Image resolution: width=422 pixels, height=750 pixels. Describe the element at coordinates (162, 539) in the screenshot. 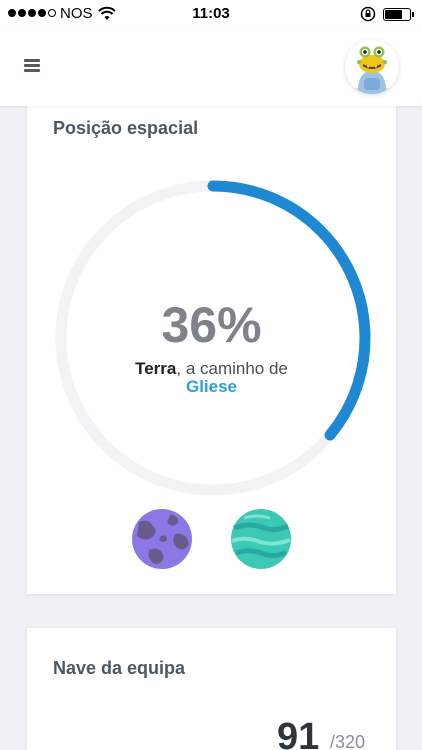

I see `origin-planet-icon` at that location.